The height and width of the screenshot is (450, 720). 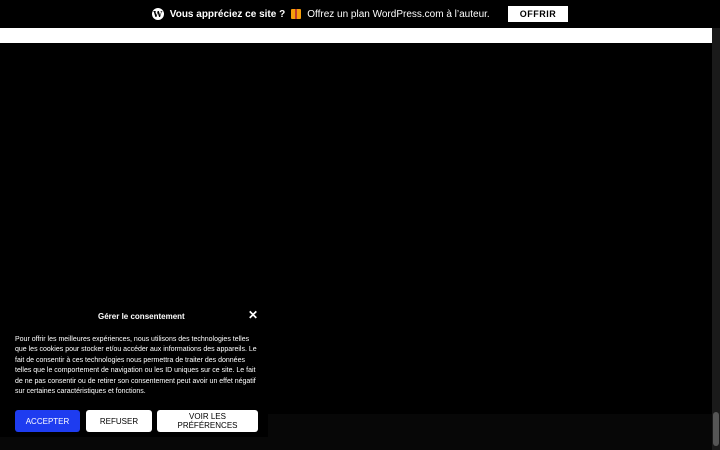 What do you see at coordinates (356, 35) in the screenshot?
I see `site-header-bar` at bounding box center [356, 35].